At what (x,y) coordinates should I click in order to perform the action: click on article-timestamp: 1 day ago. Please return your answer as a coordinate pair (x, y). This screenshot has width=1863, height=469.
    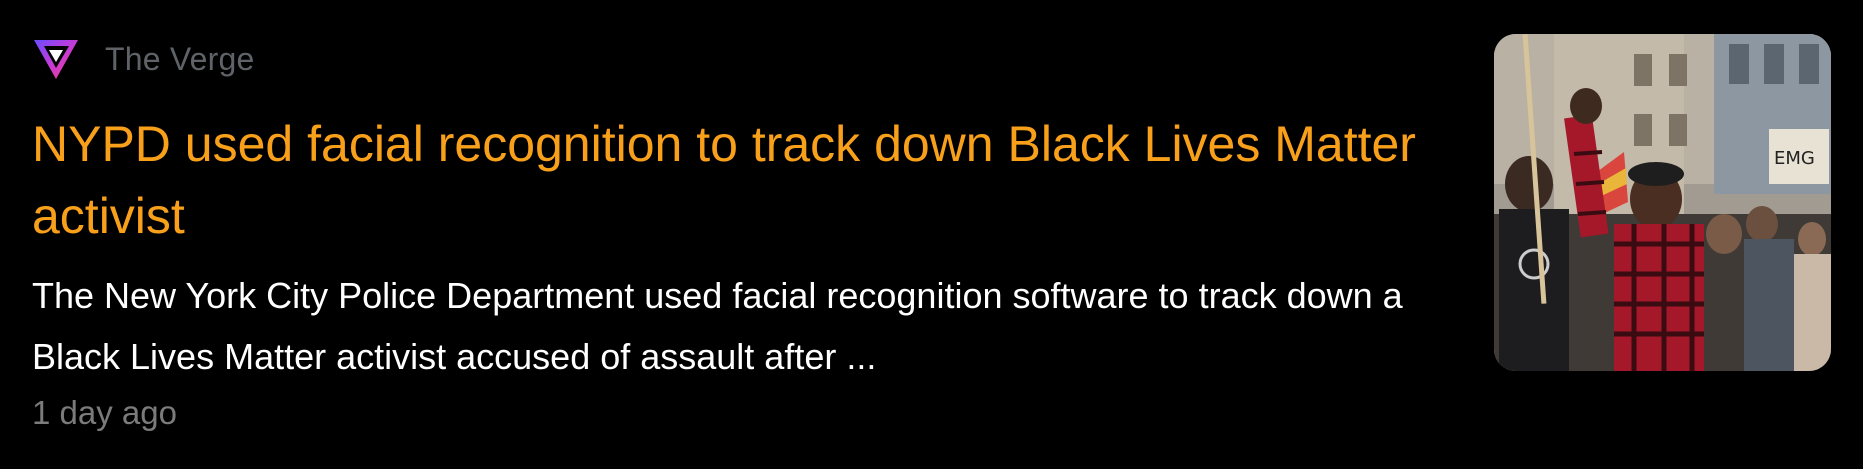
    Looking at the image, I should click on (104, 412).